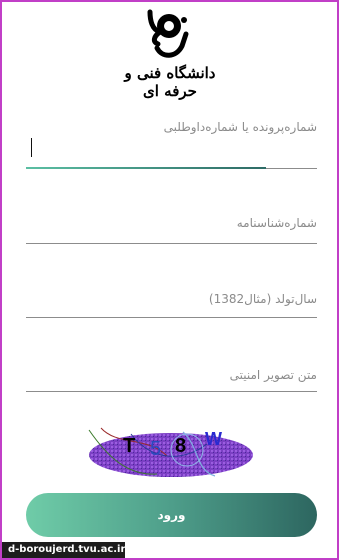 The height and width of the screenshot is (560, 339). Describe the element at coordinates (129, 446) in the screenshot. I see `captcha-char: T` at that location.